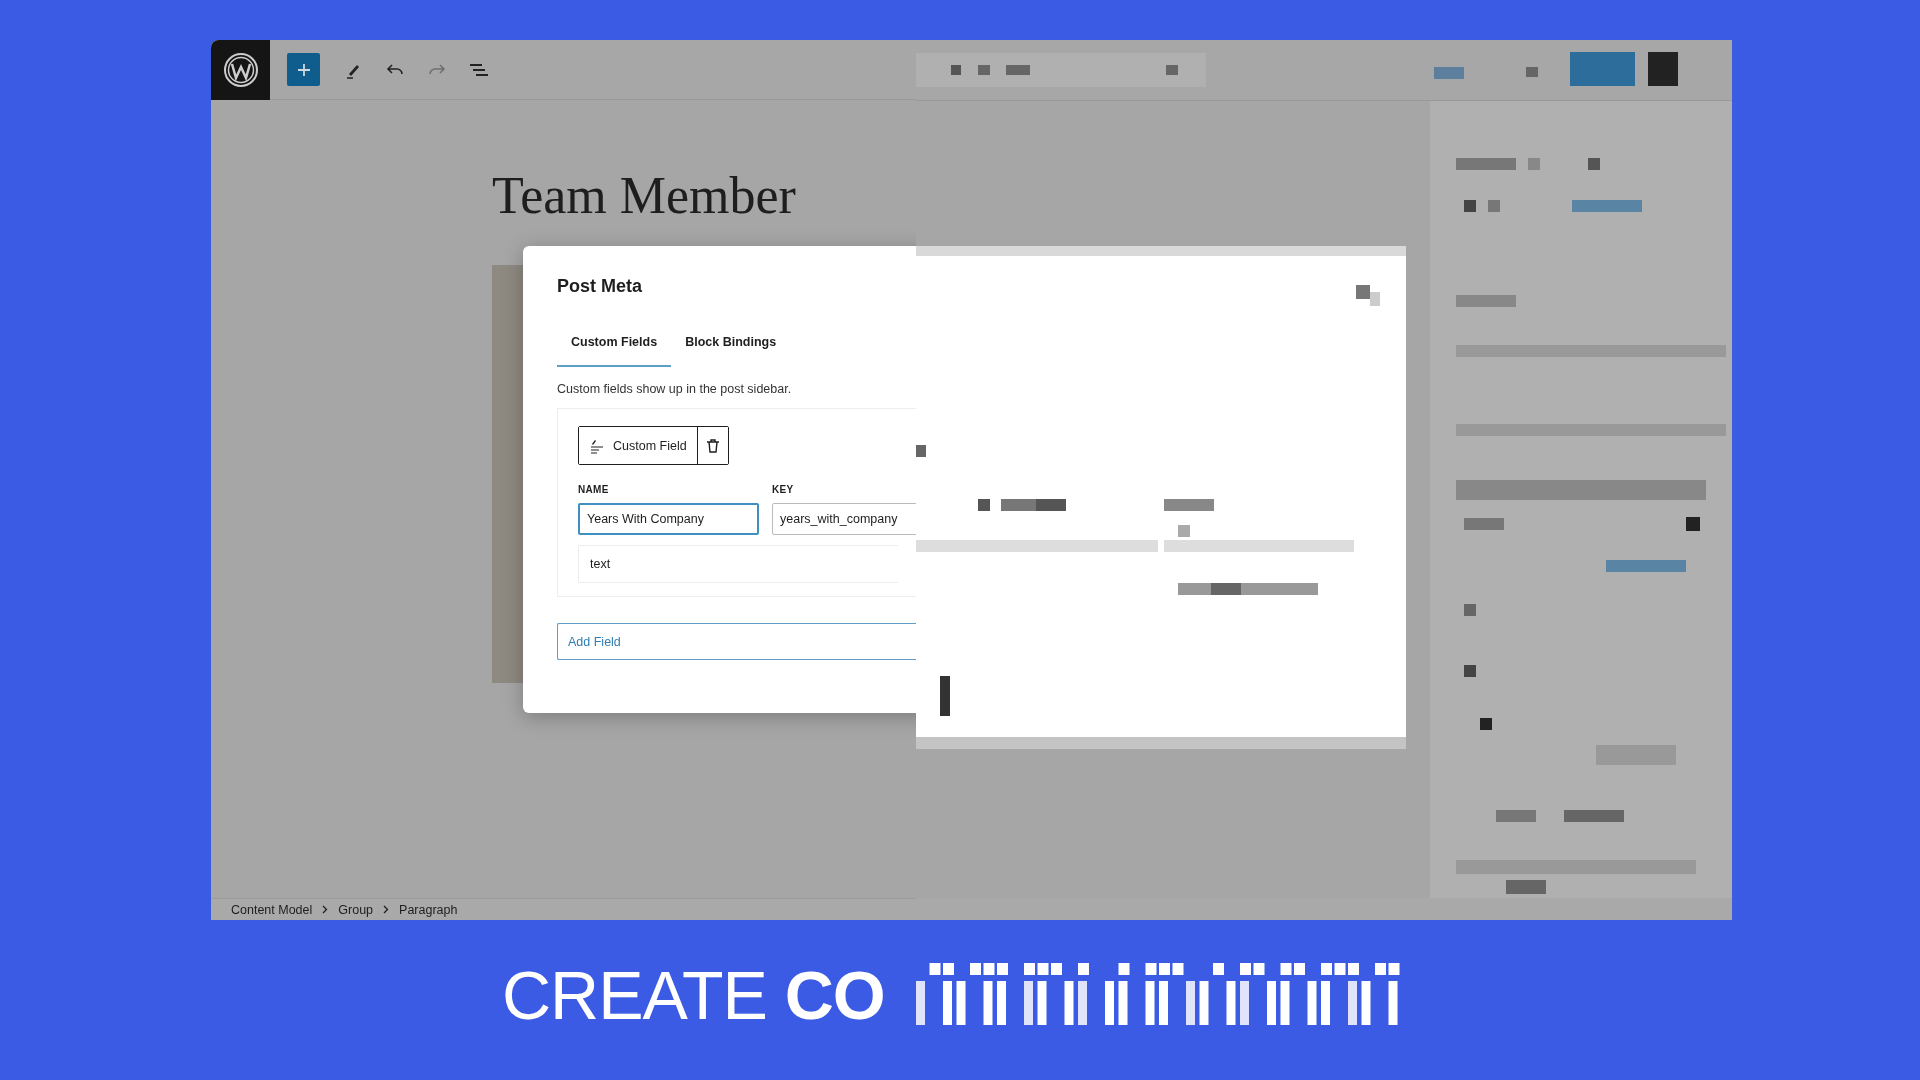 This screenshot has height=1080, width=1920. I want to click on breadcrumb-link: Paragraph, so click(428, 909).